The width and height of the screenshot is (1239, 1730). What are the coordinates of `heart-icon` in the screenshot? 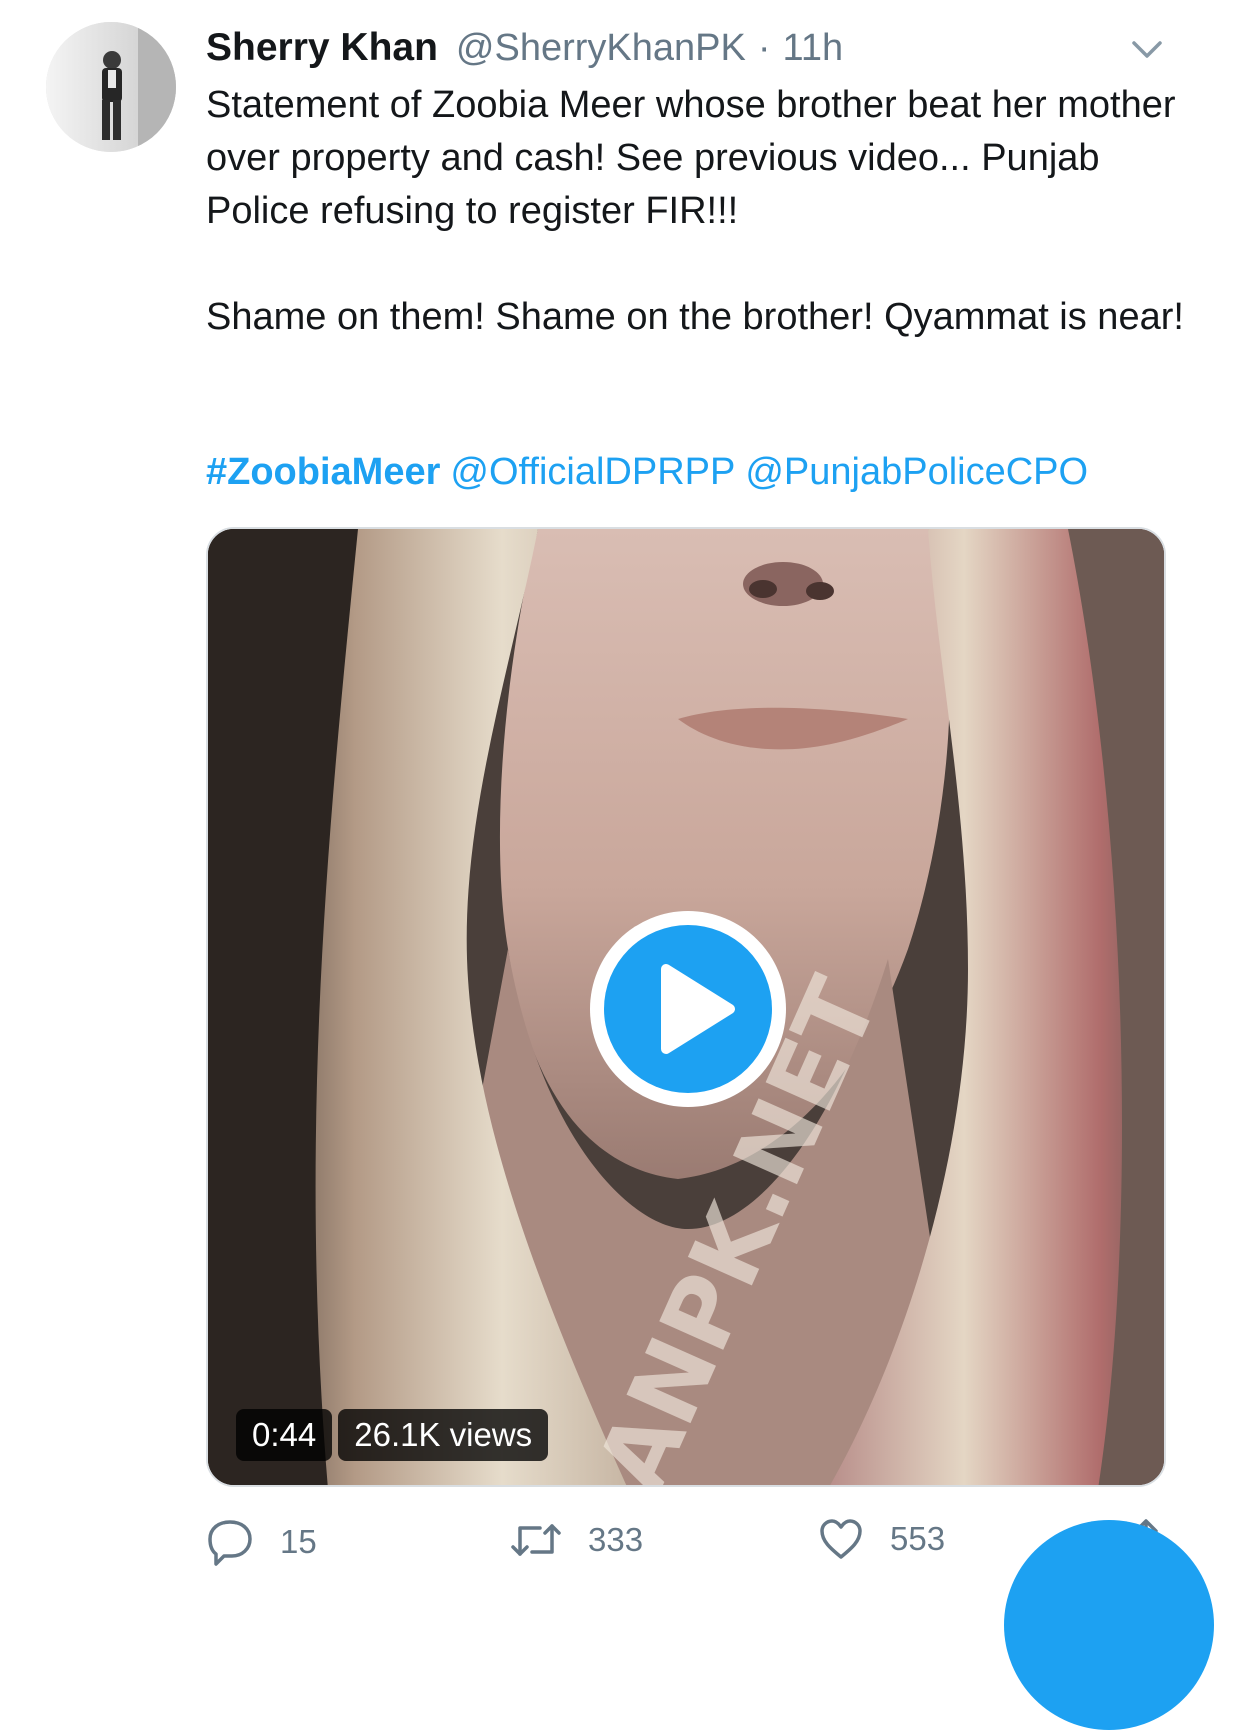 It's located at (841, 1539).